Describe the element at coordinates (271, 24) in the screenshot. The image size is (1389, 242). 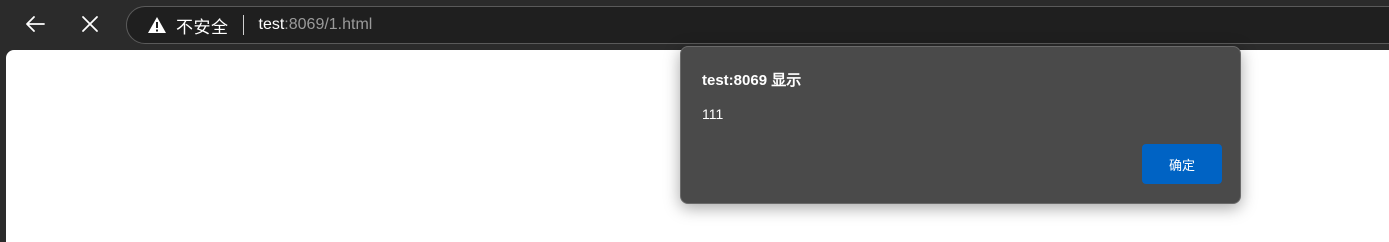
I see `url-host: test` at that location.